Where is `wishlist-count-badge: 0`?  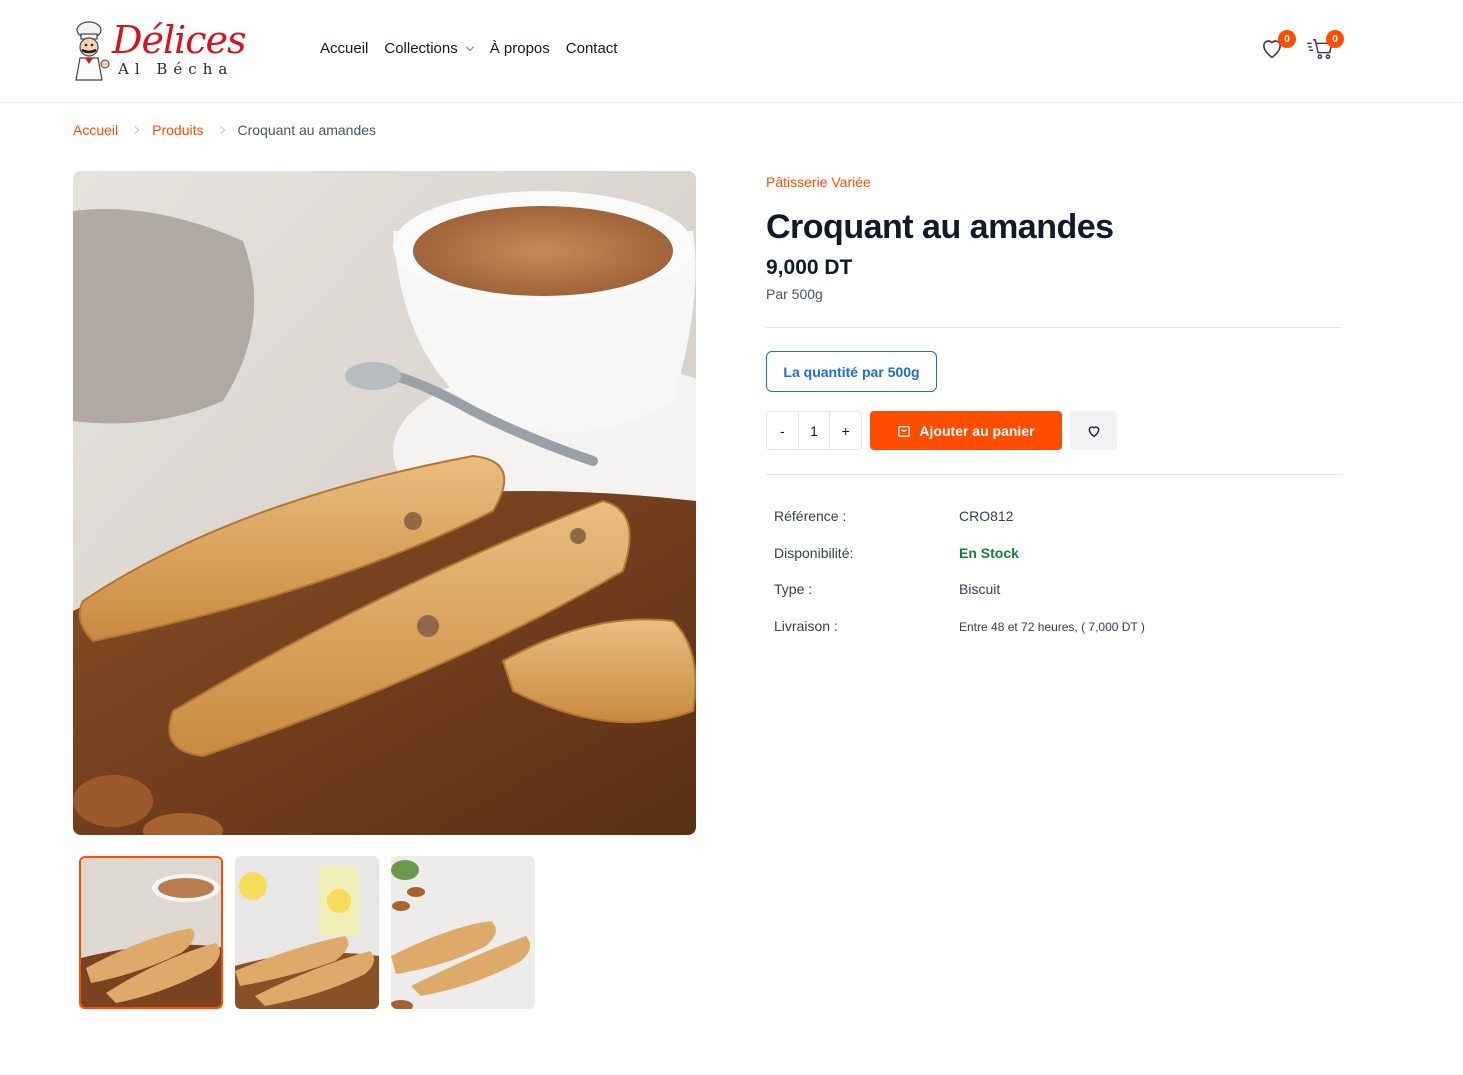
wishlist-count-badge: 0 is located at coordinates (1287, 39).